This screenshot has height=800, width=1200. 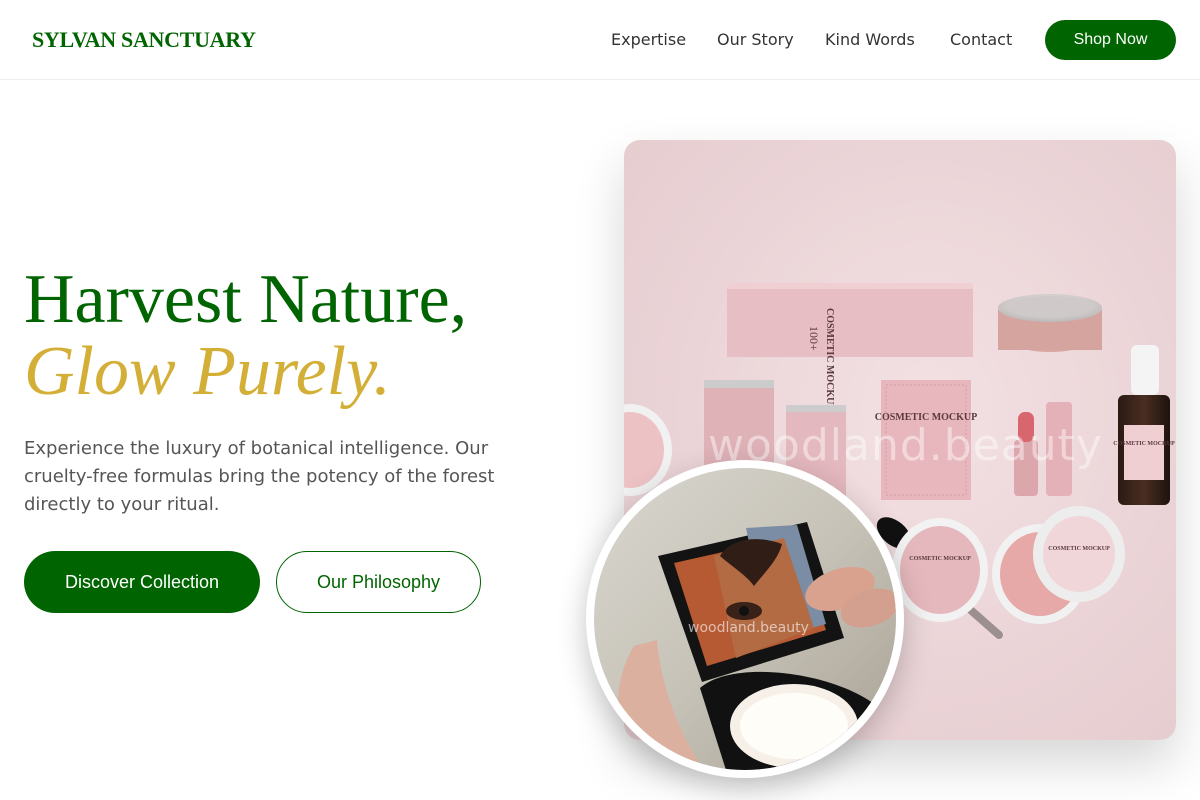 What do you see at coordinates (1110, 40) in the screenshot?
I see `shop-now-button: Shop Now` at bounding box center [1110, 40].